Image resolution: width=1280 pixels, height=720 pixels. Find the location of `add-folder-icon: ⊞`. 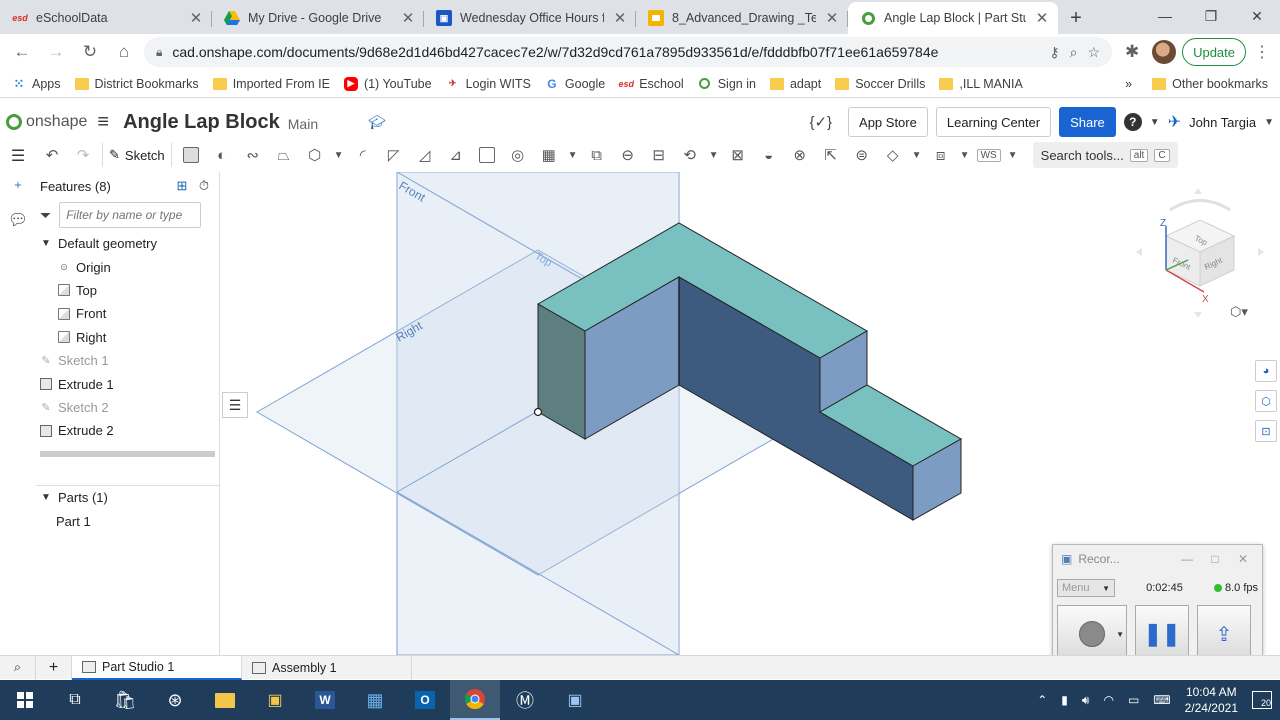

add-folder-icon: ⊞ is located at coordinates (182, 186).